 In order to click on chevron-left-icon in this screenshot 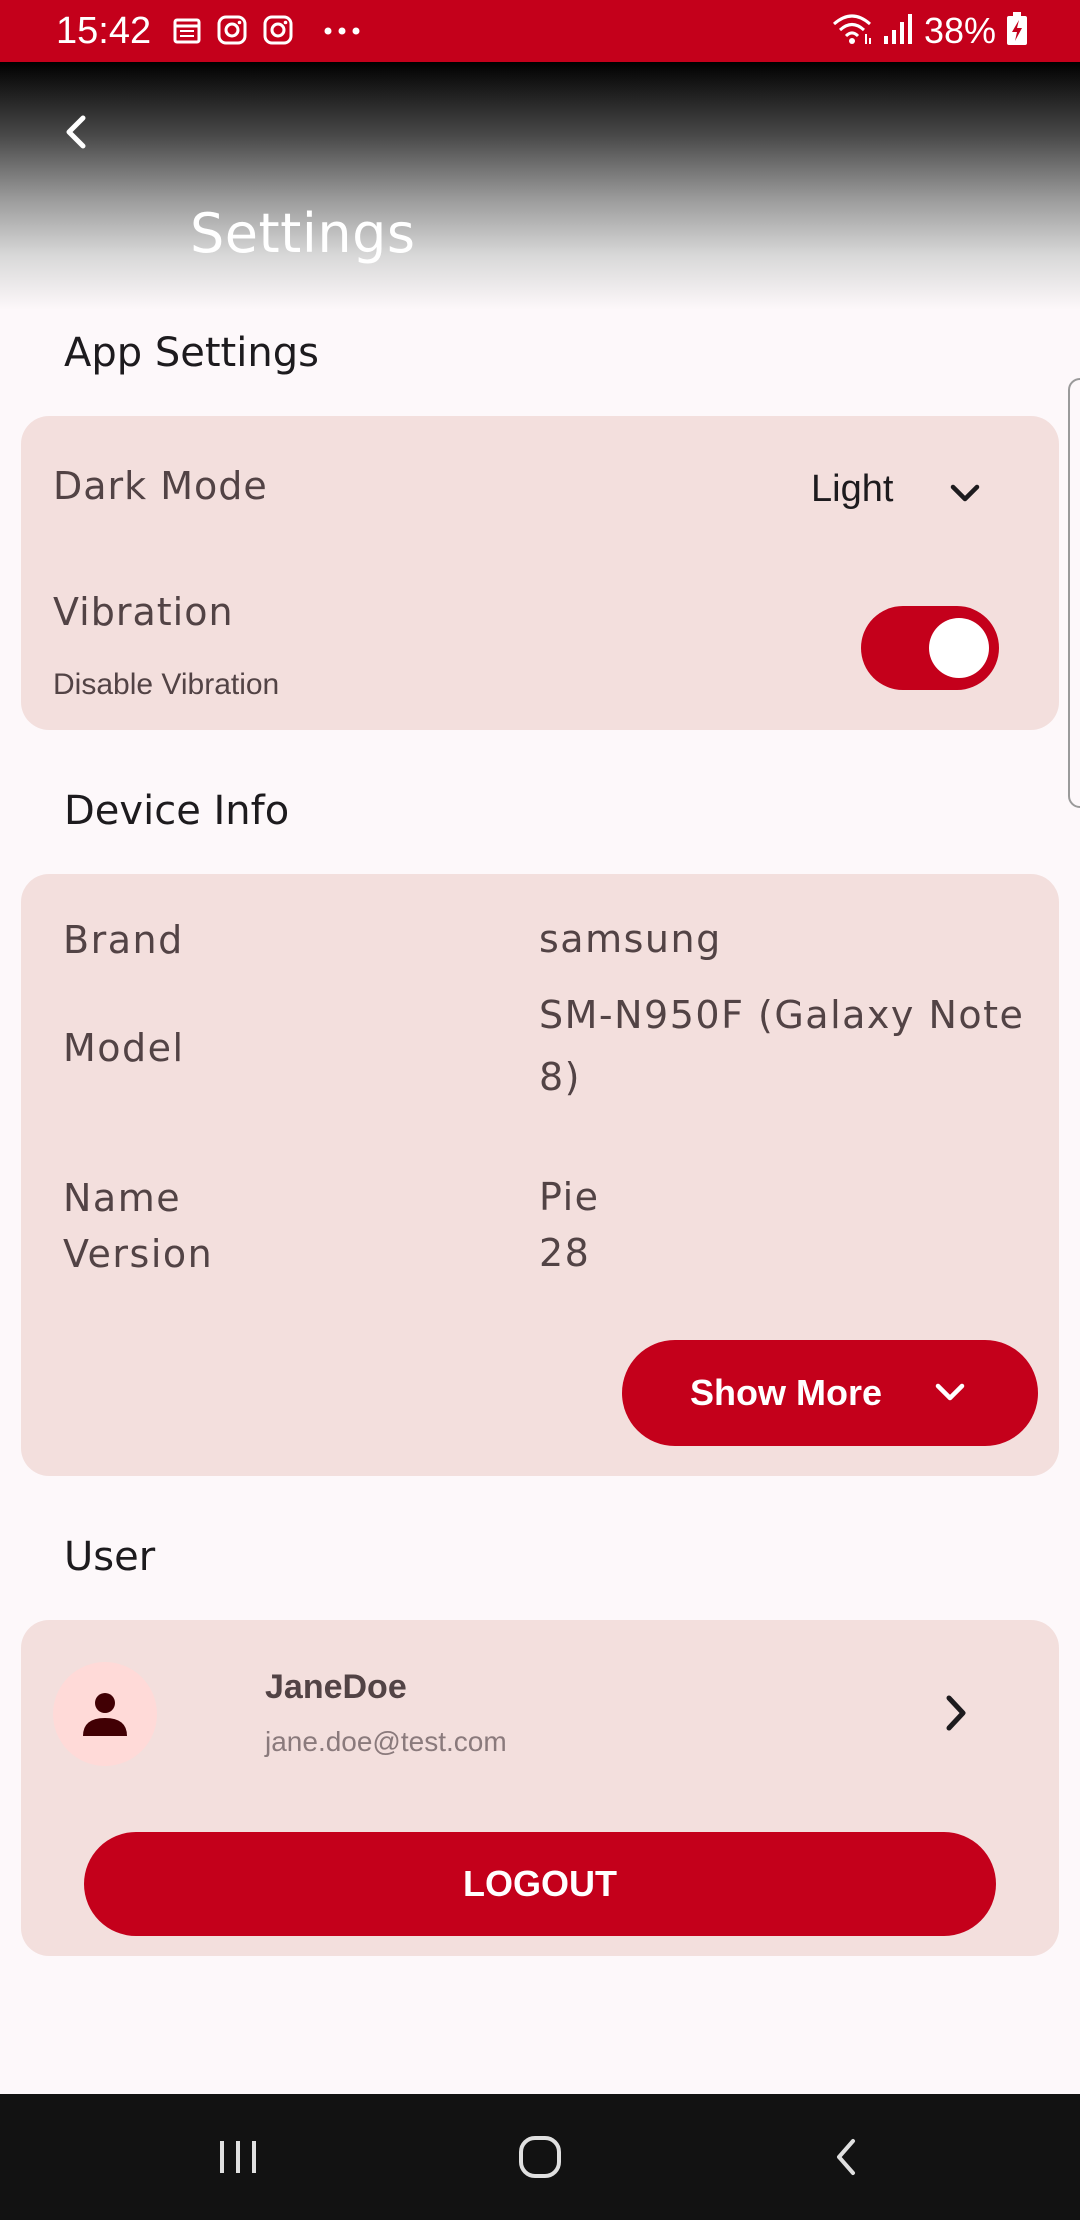, I will do `click(76, 132)`.